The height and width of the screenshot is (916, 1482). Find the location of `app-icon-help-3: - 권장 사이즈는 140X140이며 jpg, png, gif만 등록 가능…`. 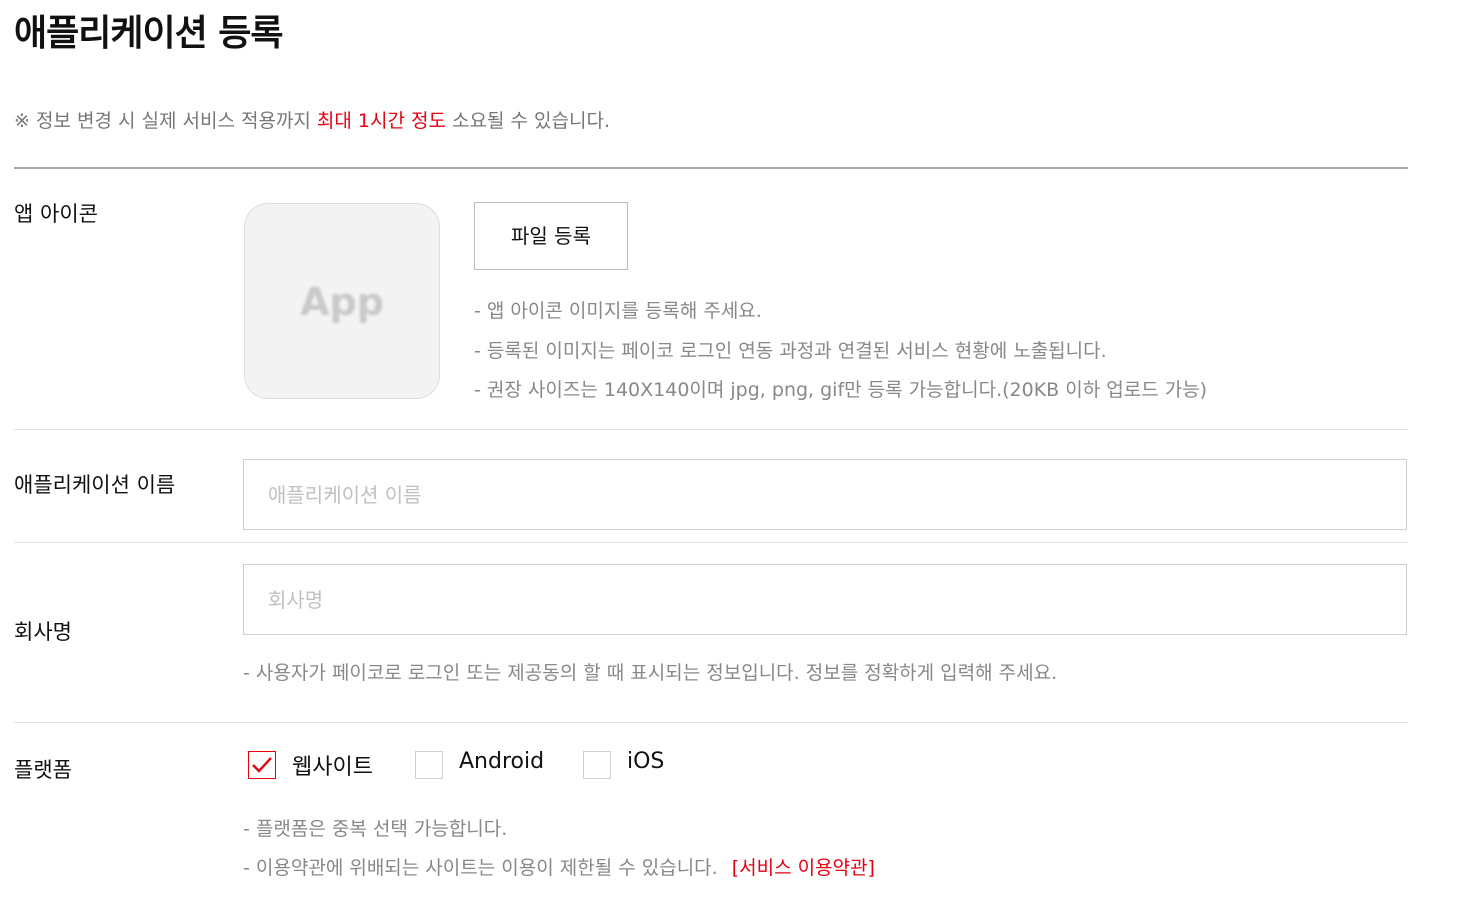

app-icon-help-3: - 권장 사이즈는 140X140이며 jpg, png, gif만 등록 가능… is located at coordinates (841, 390).